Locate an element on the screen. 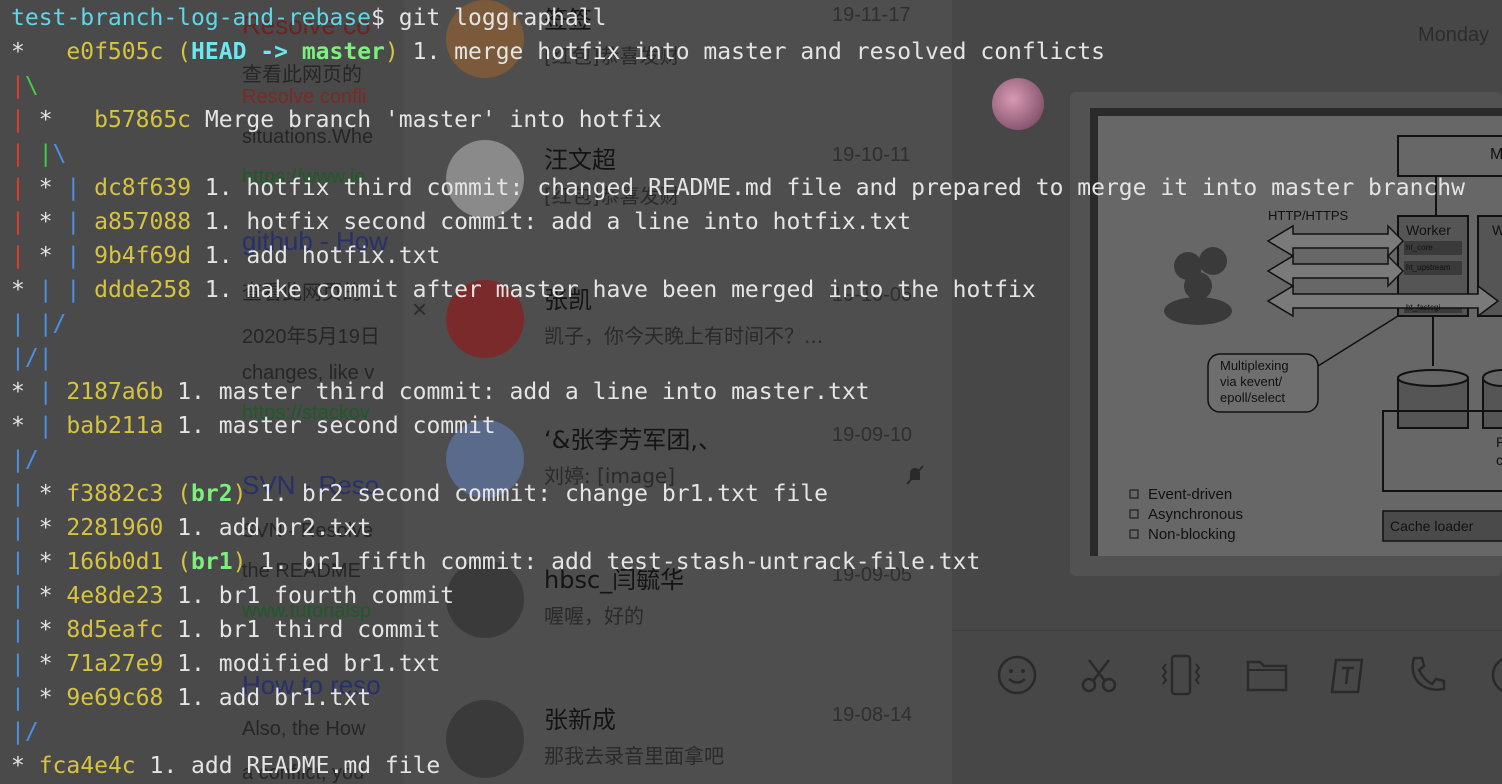  branch-ref: br2 is located at coordinates (212, 494).